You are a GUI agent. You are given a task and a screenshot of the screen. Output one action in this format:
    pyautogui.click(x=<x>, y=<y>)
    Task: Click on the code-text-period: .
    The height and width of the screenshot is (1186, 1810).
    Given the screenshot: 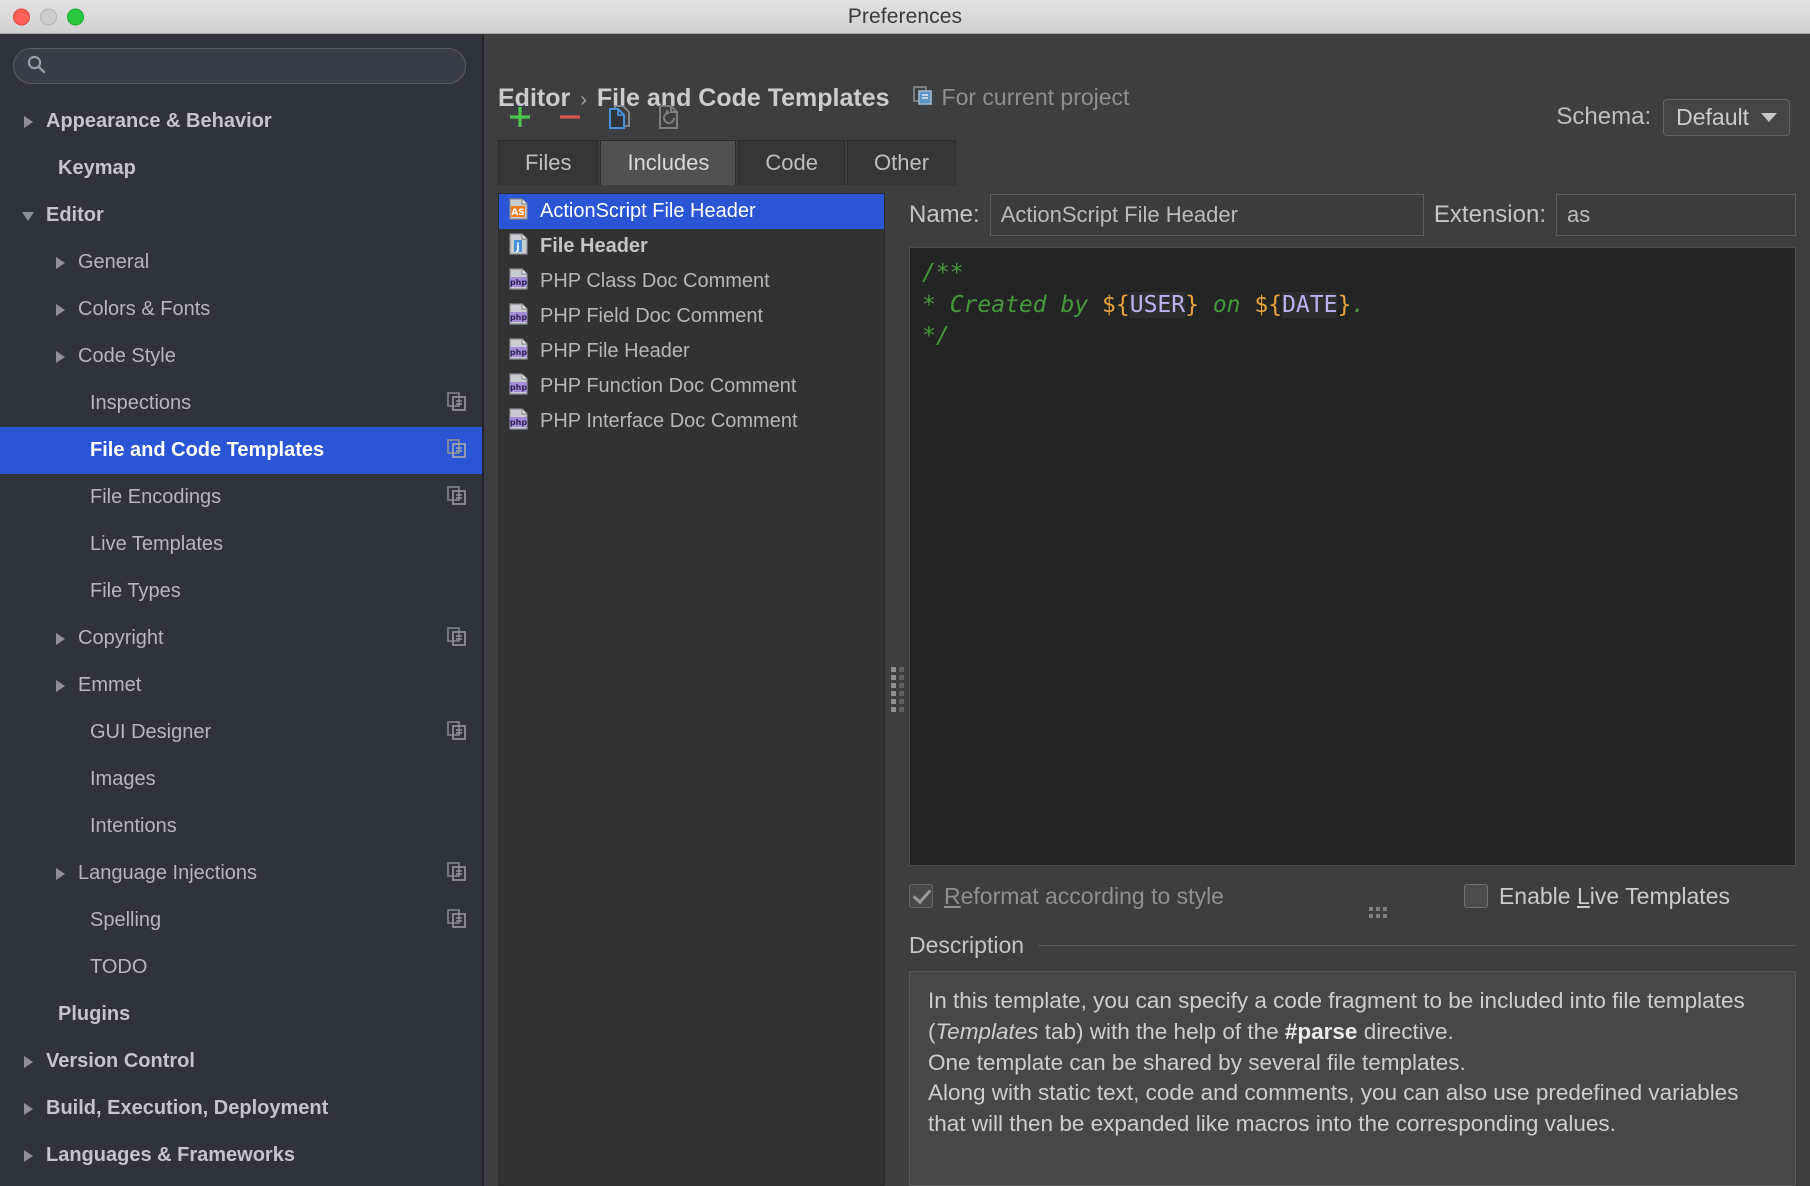 What is the action you would take?
    pyautogui.click(x=1358, y=304)
    